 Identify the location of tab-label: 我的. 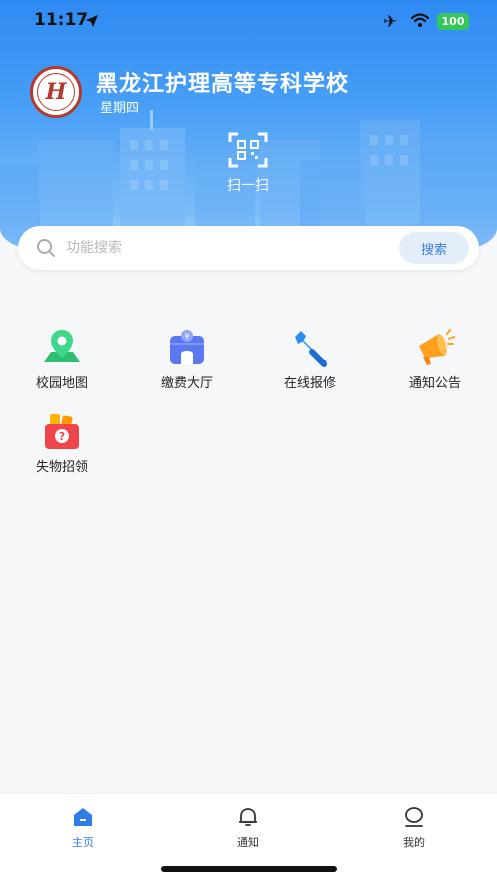
(414, 842).